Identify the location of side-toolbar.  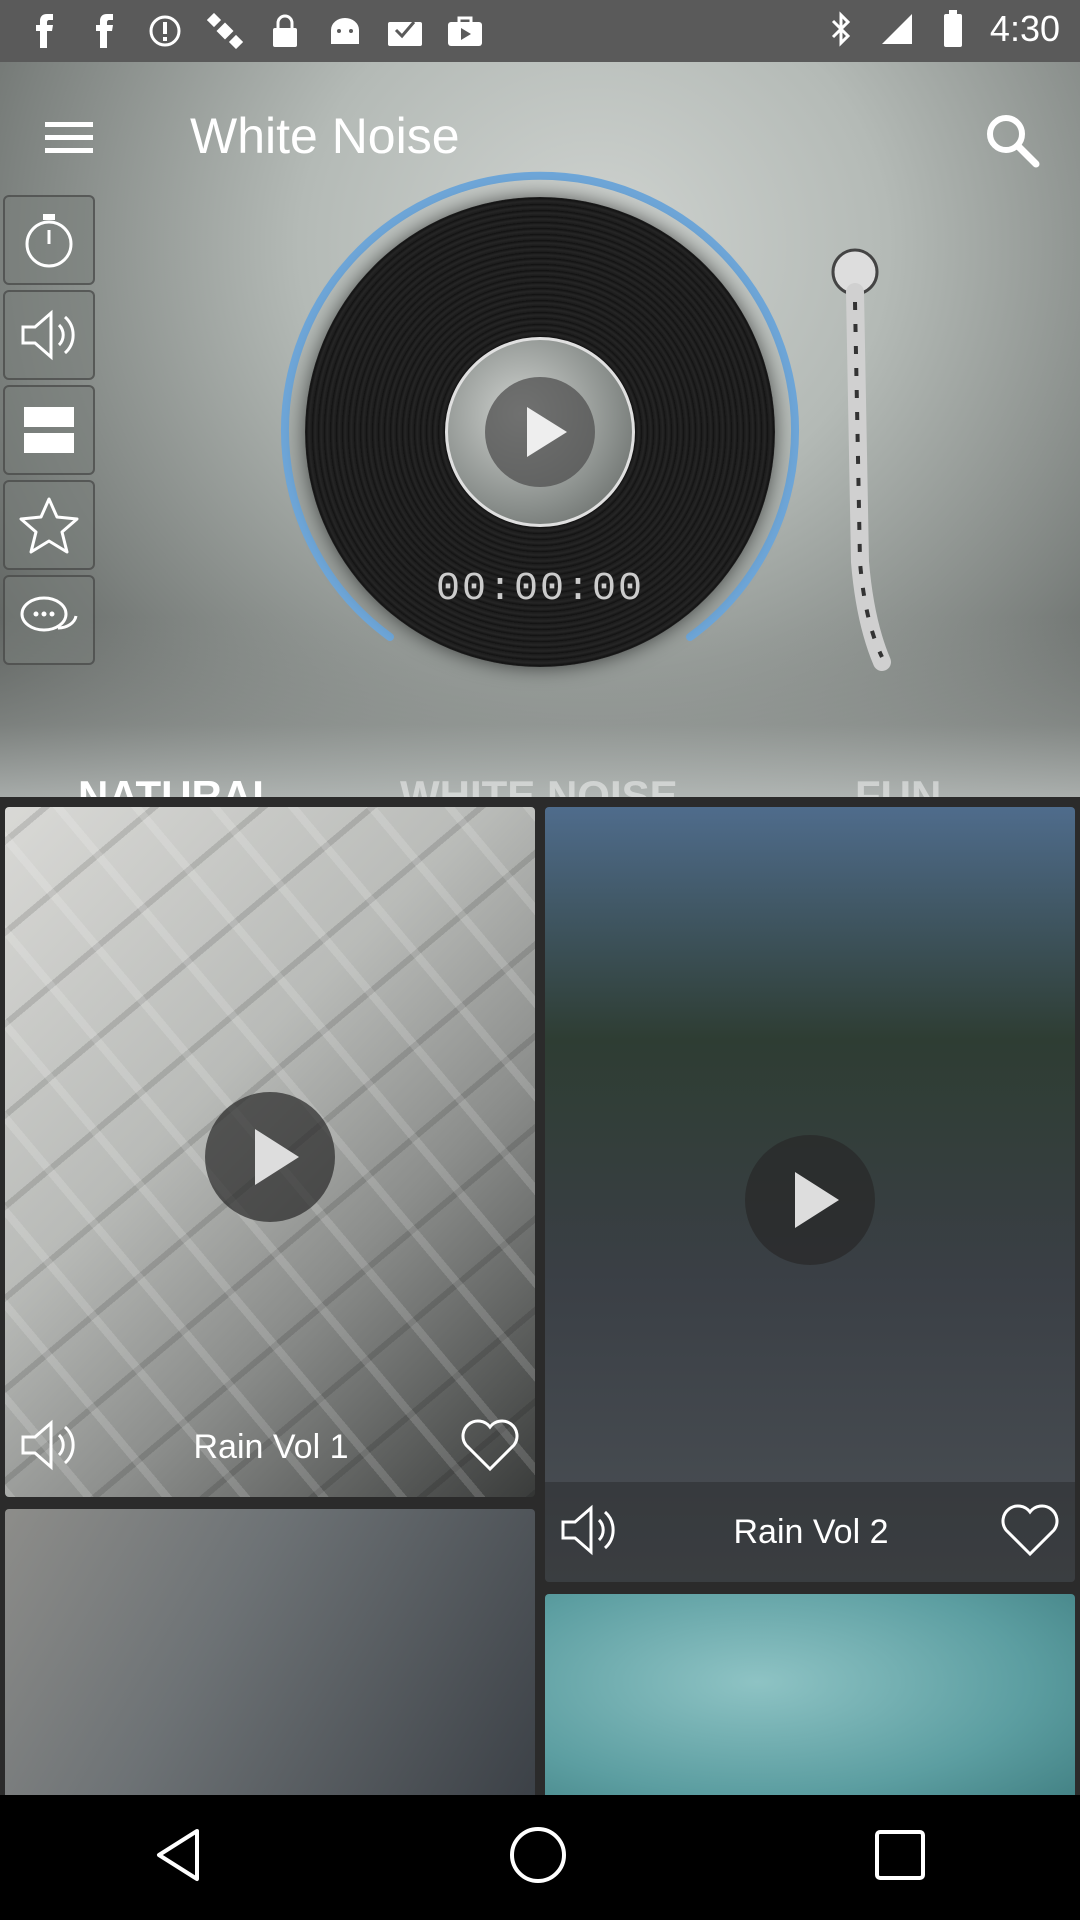
(49, 432).